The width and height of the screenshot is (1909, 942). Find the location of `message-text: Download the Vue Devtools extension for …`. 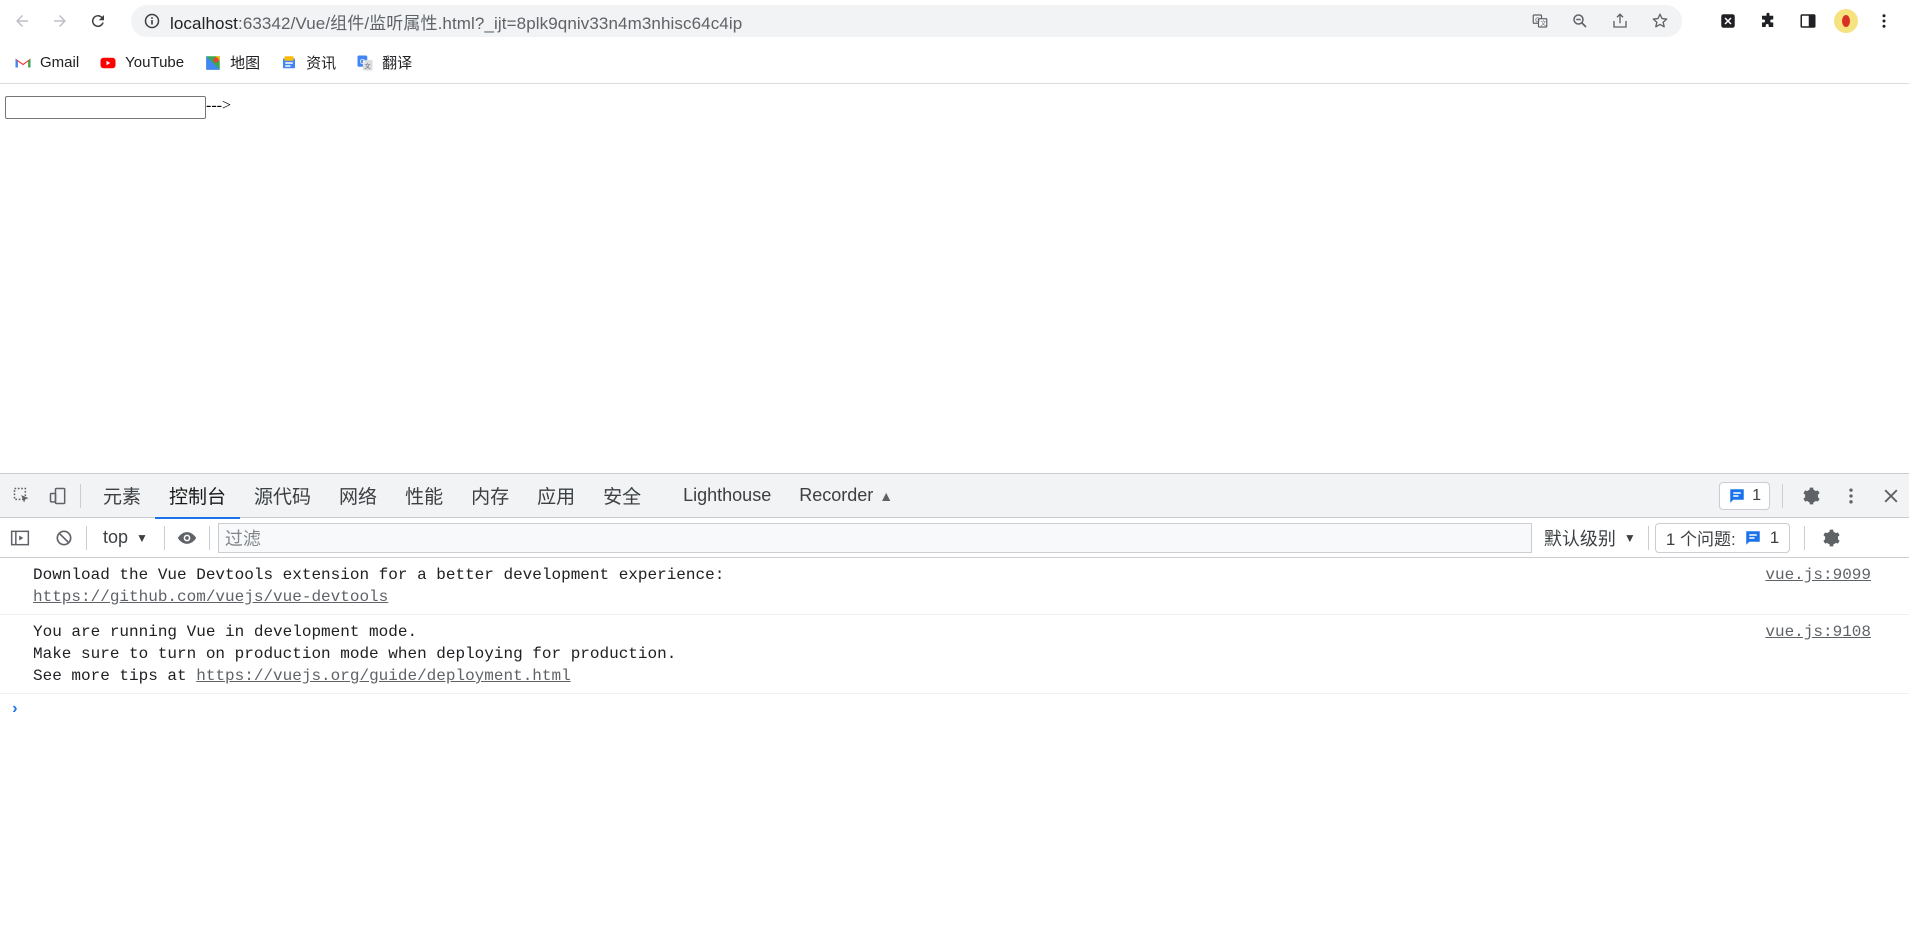

message-text: Download the Vue Devtools extension for … is located at coordinates (379, 575).